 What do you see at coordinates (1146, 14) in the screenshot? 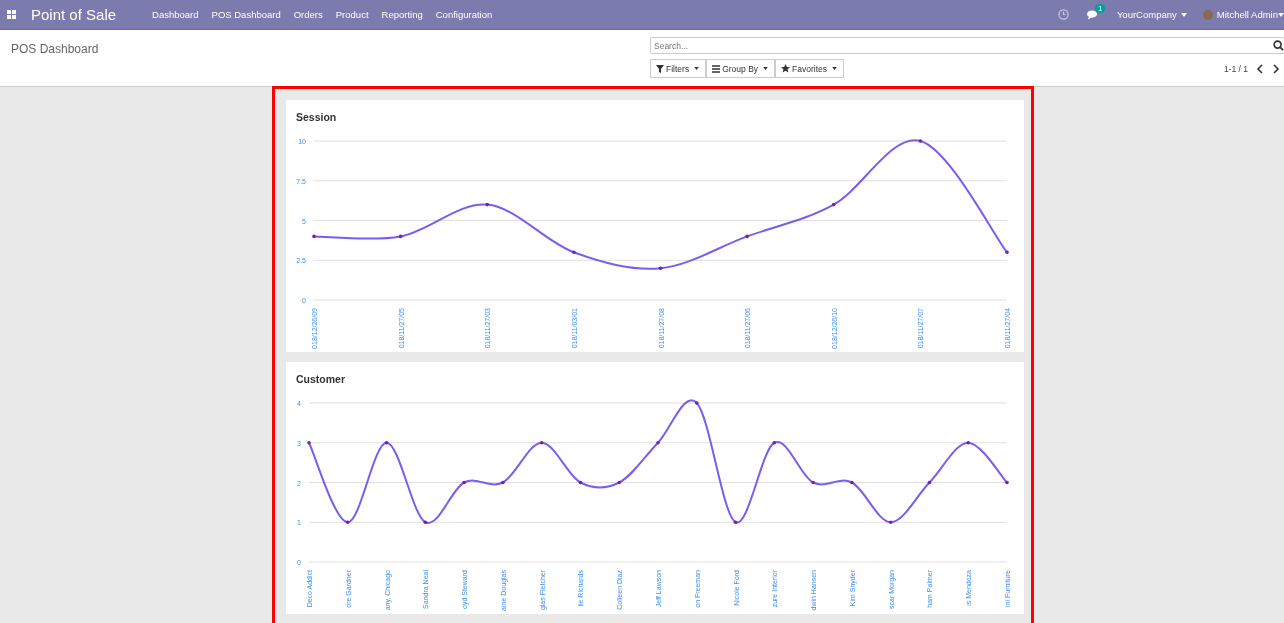
I see `company-switcher: YourCompany` at bounding box center [1146, 14].